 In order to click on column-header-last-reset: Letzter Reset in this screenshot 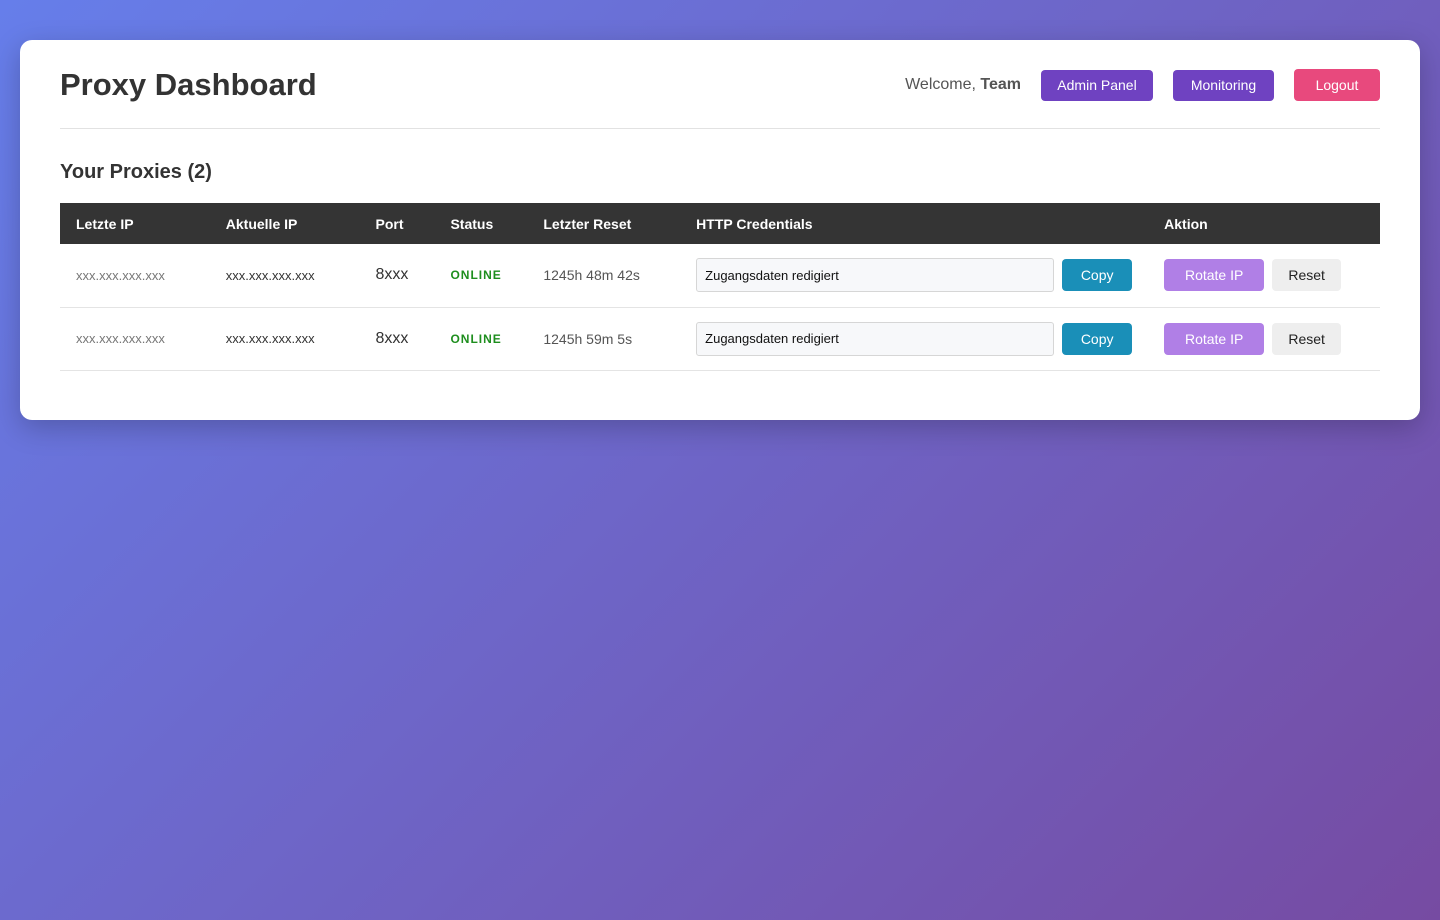, I will do `click(587, 223)`.